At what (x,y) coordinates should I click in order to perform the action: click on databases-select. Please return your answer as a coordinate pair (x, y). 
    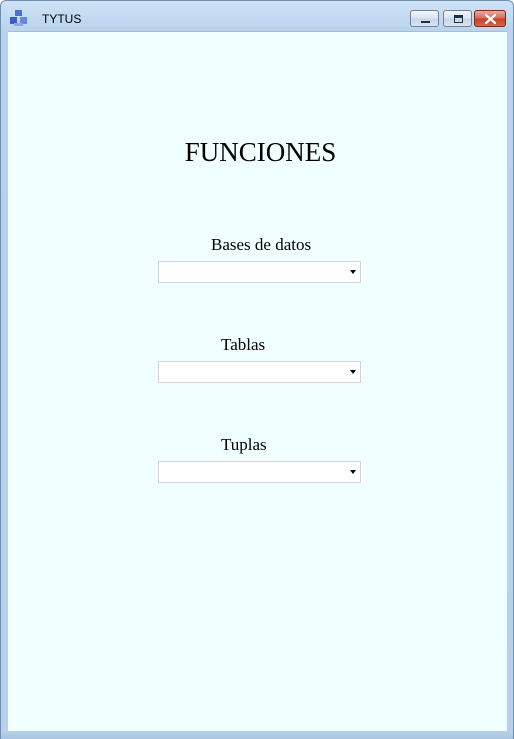
    Looking at the image, I should click on (259, 272).